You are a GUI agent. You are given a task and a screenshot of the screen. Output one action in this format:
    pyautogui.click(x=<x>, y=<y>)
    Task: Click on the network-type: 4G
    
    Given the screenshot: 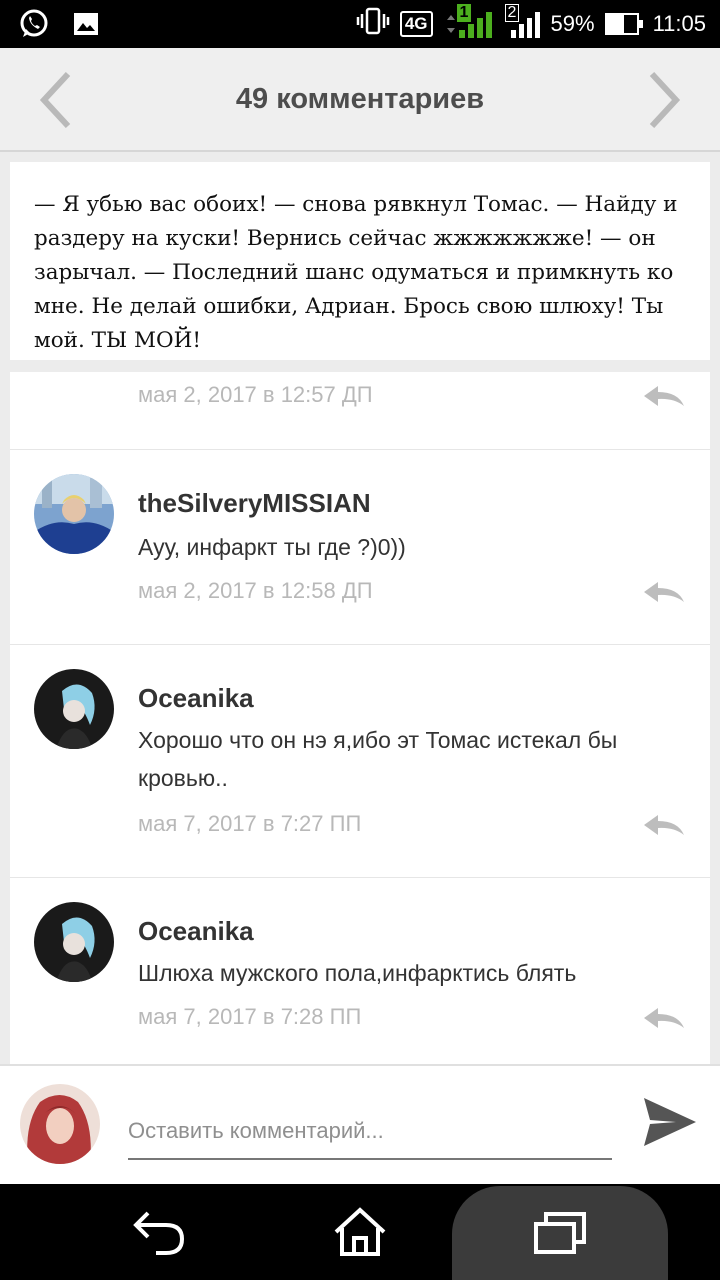 What is the action you would take?
    pyautogui.click(x=416, y=24)
    